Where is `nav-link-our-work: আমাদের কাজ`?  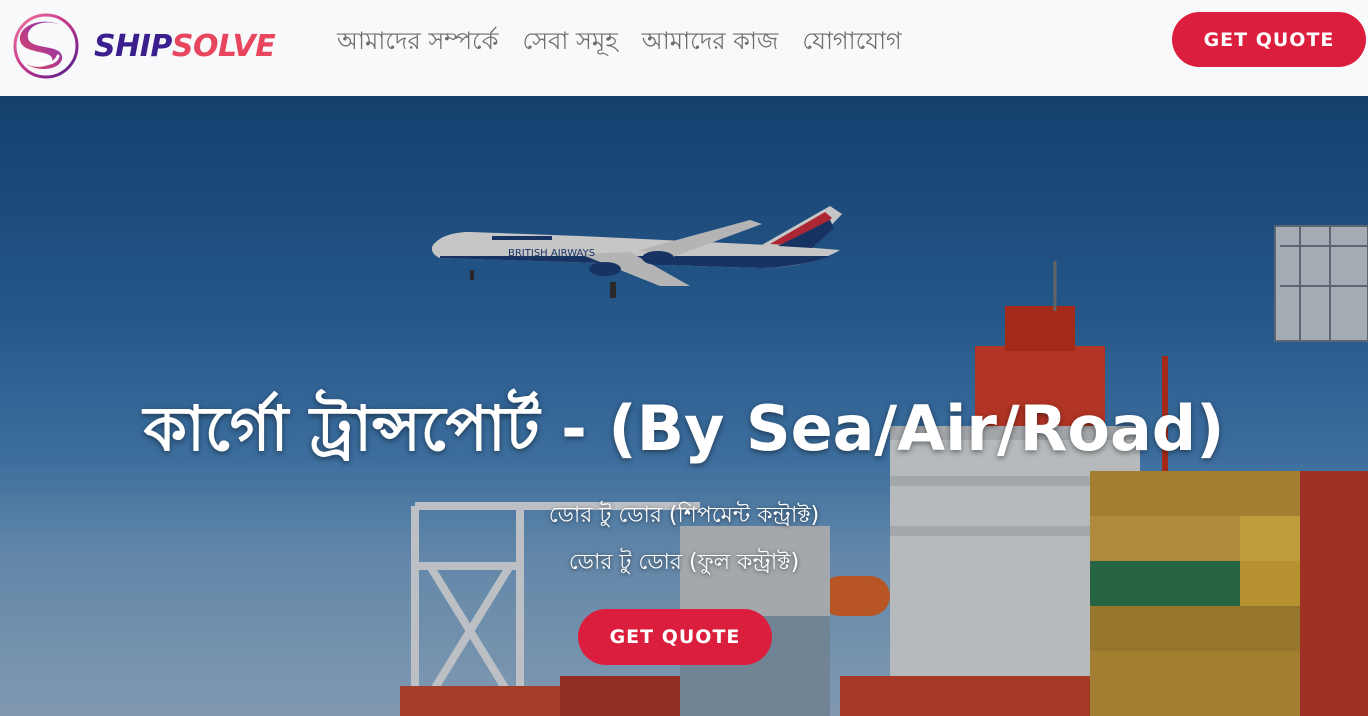 nav-link-our-work: আমাদের কাজ is located at coordinates (710, 41).